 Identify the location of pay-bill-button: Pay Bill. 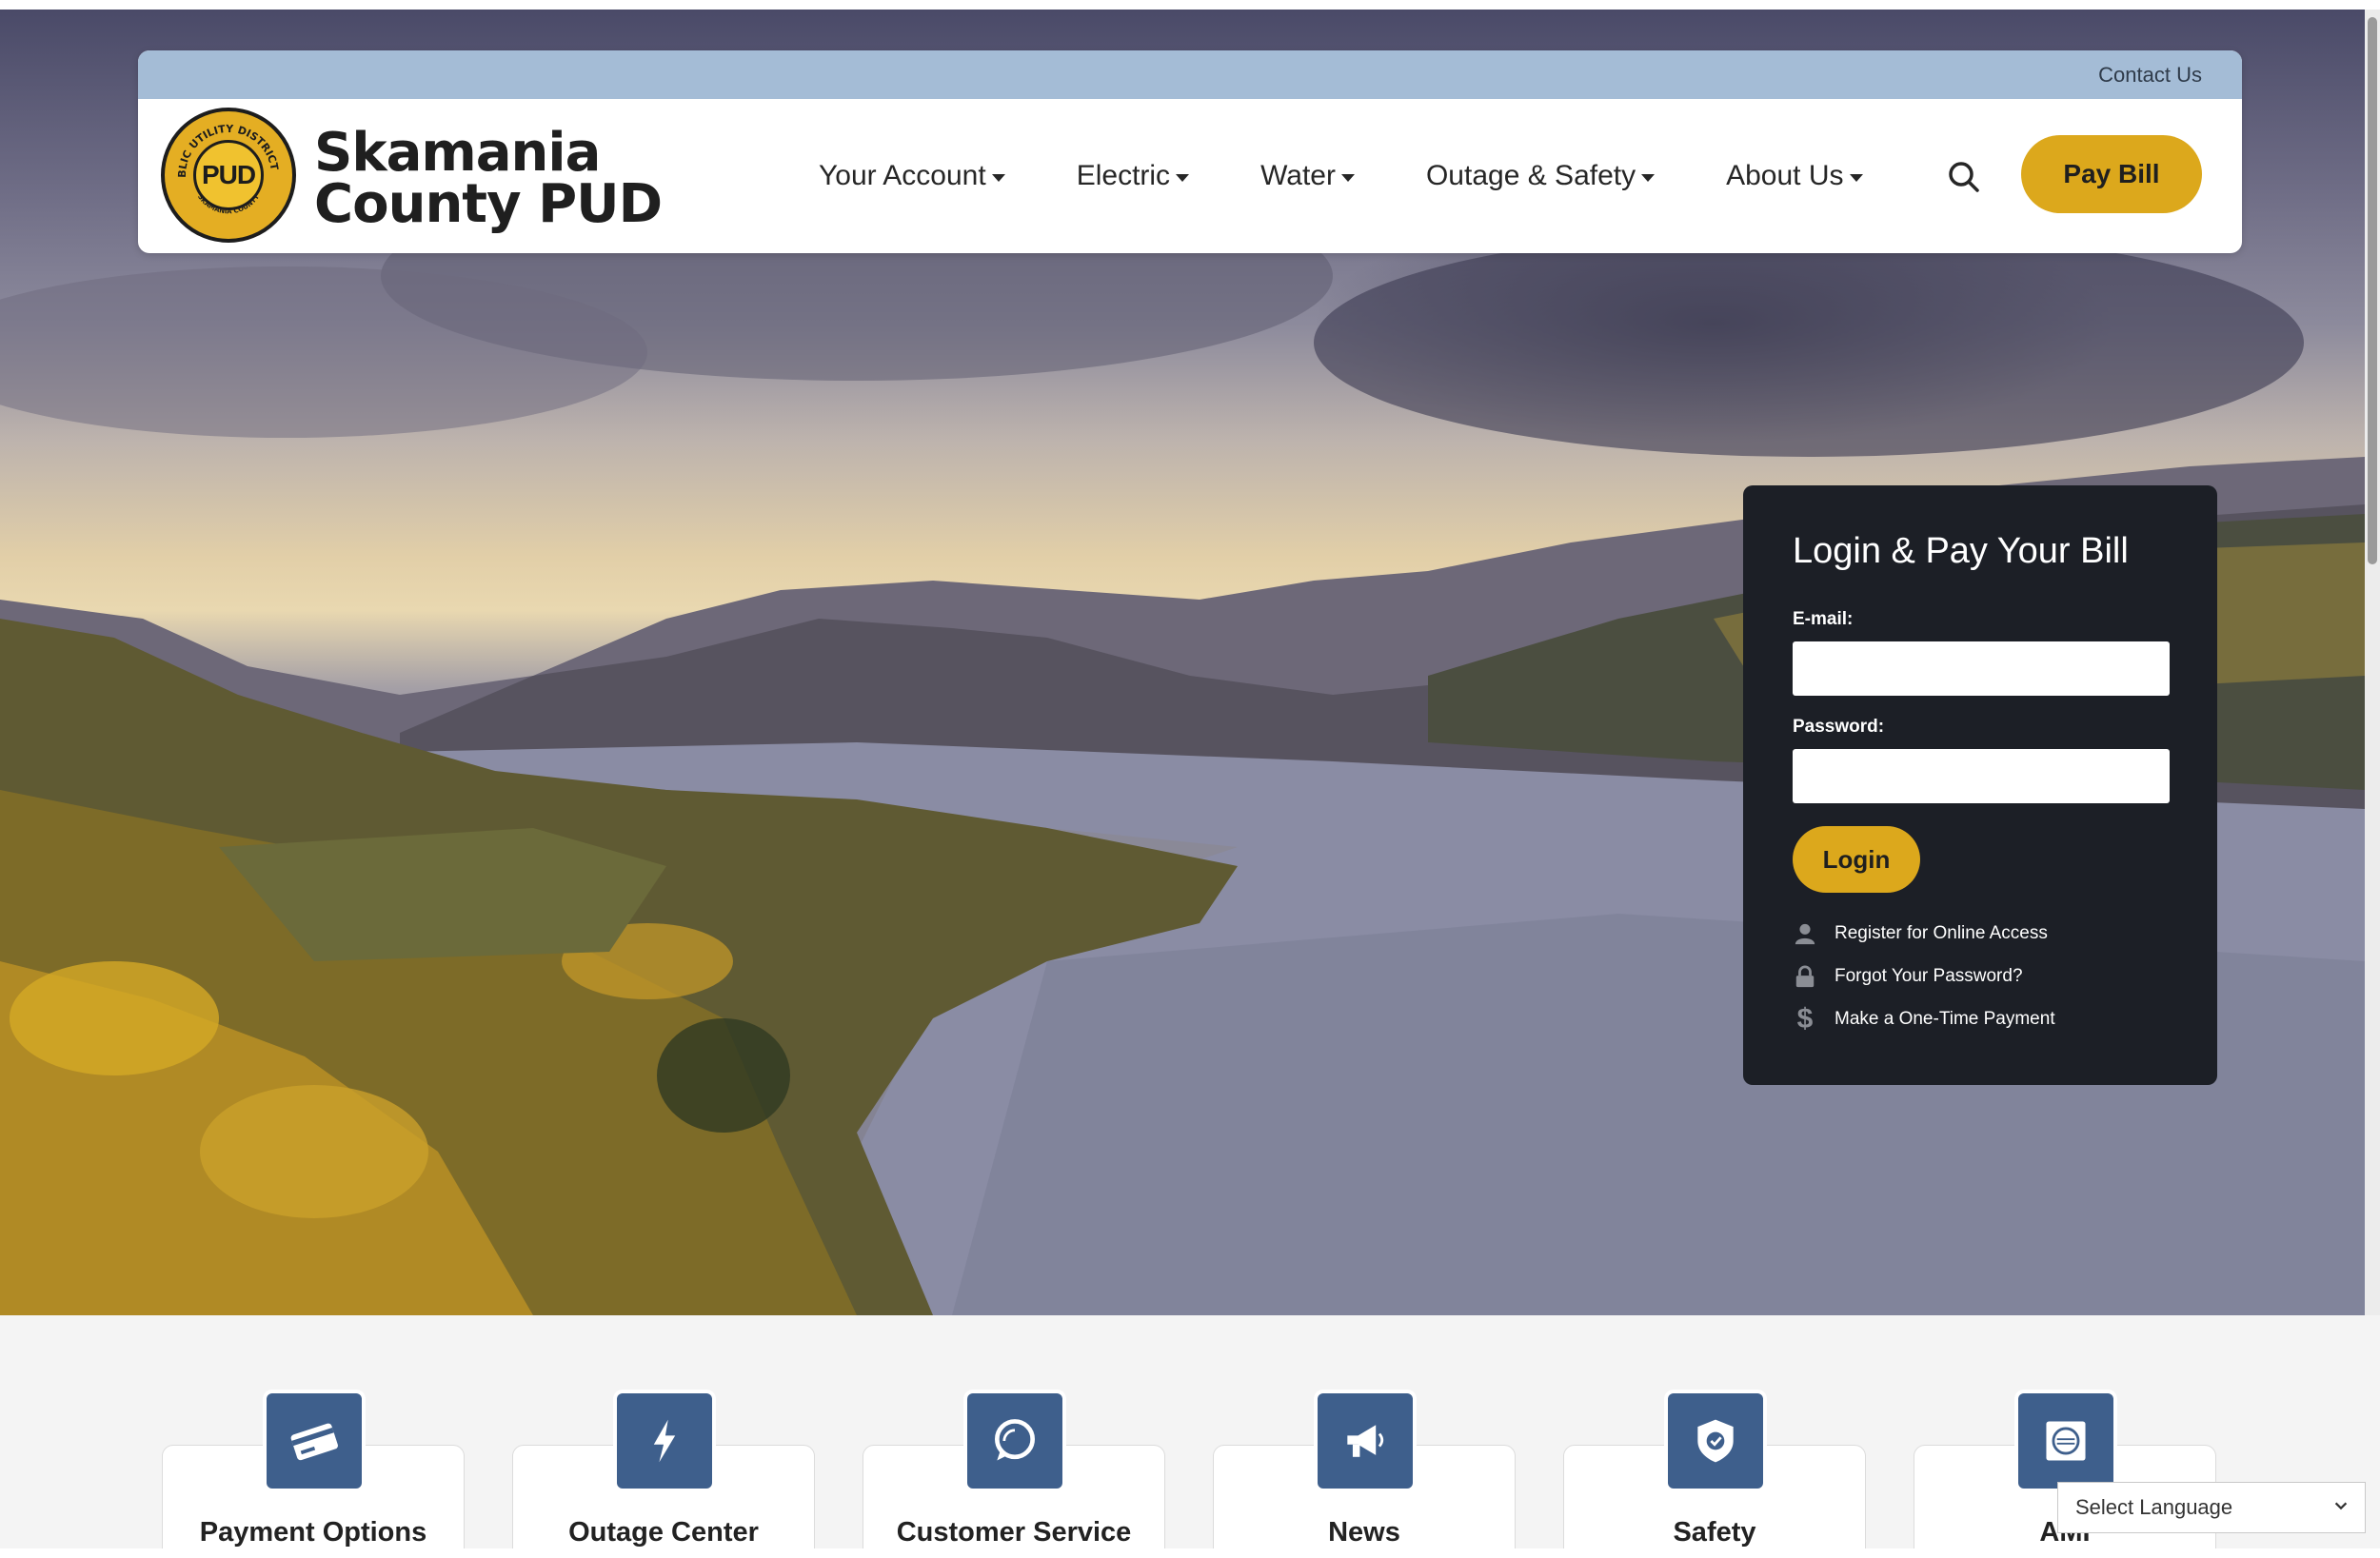
(2111, 174).